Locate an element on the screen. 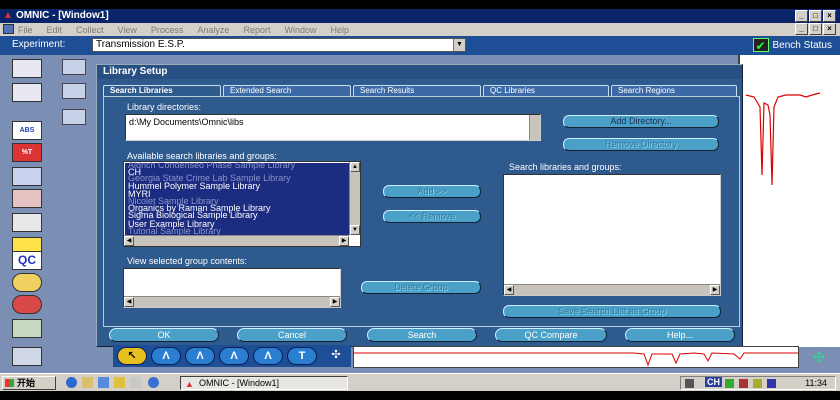  menu-file: File is located at coordinates (25, 30).